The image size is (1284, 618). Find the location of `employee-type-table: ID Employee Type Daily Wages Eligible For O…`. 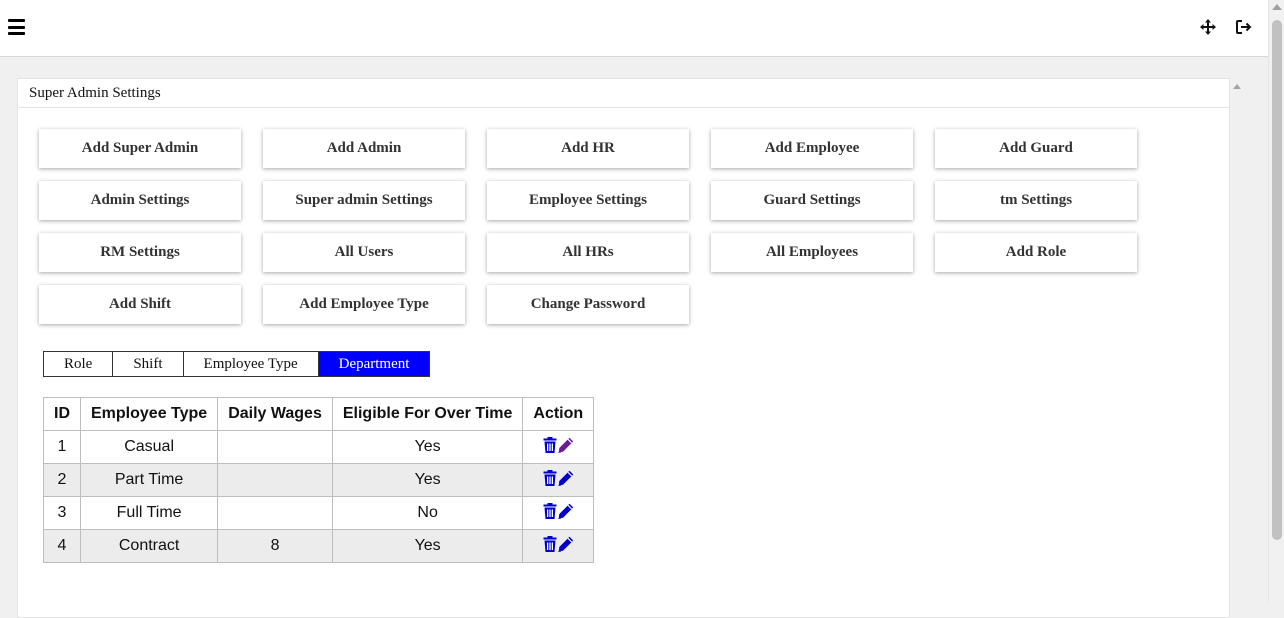

employee-type-table: ID Employee Type Daily Wages Eligible For O… is located at coordinates (319, 480).